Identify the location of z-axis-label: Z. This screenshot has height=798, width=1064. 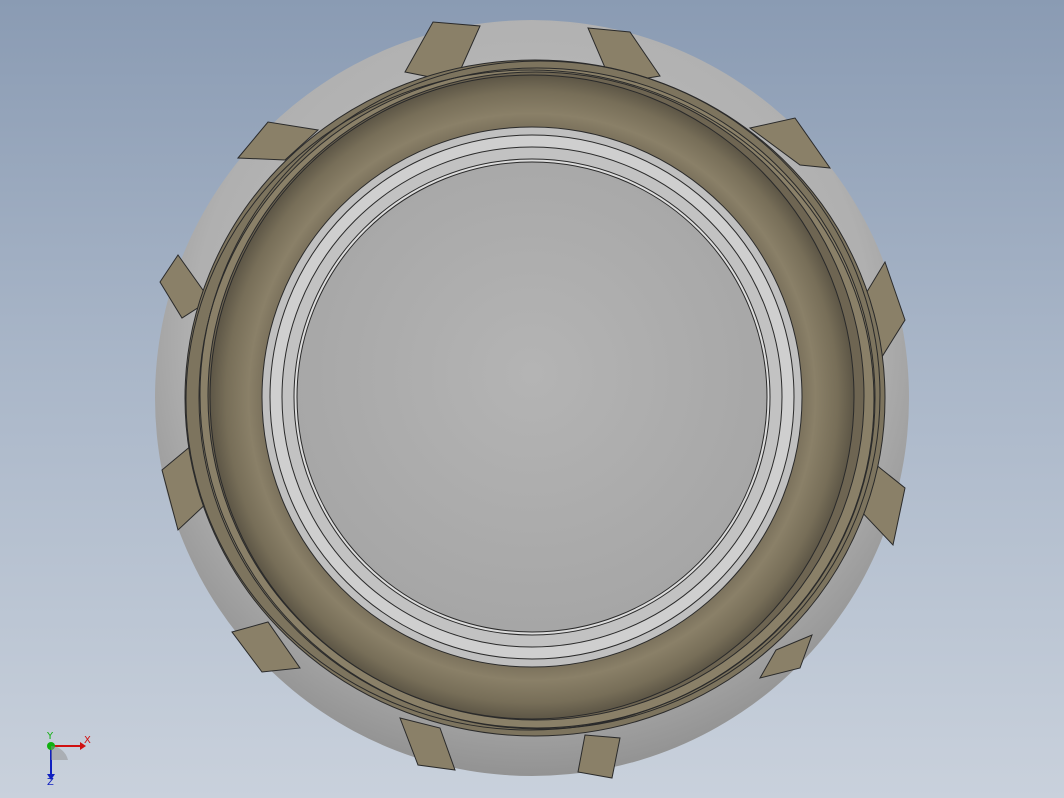
(50, 781).